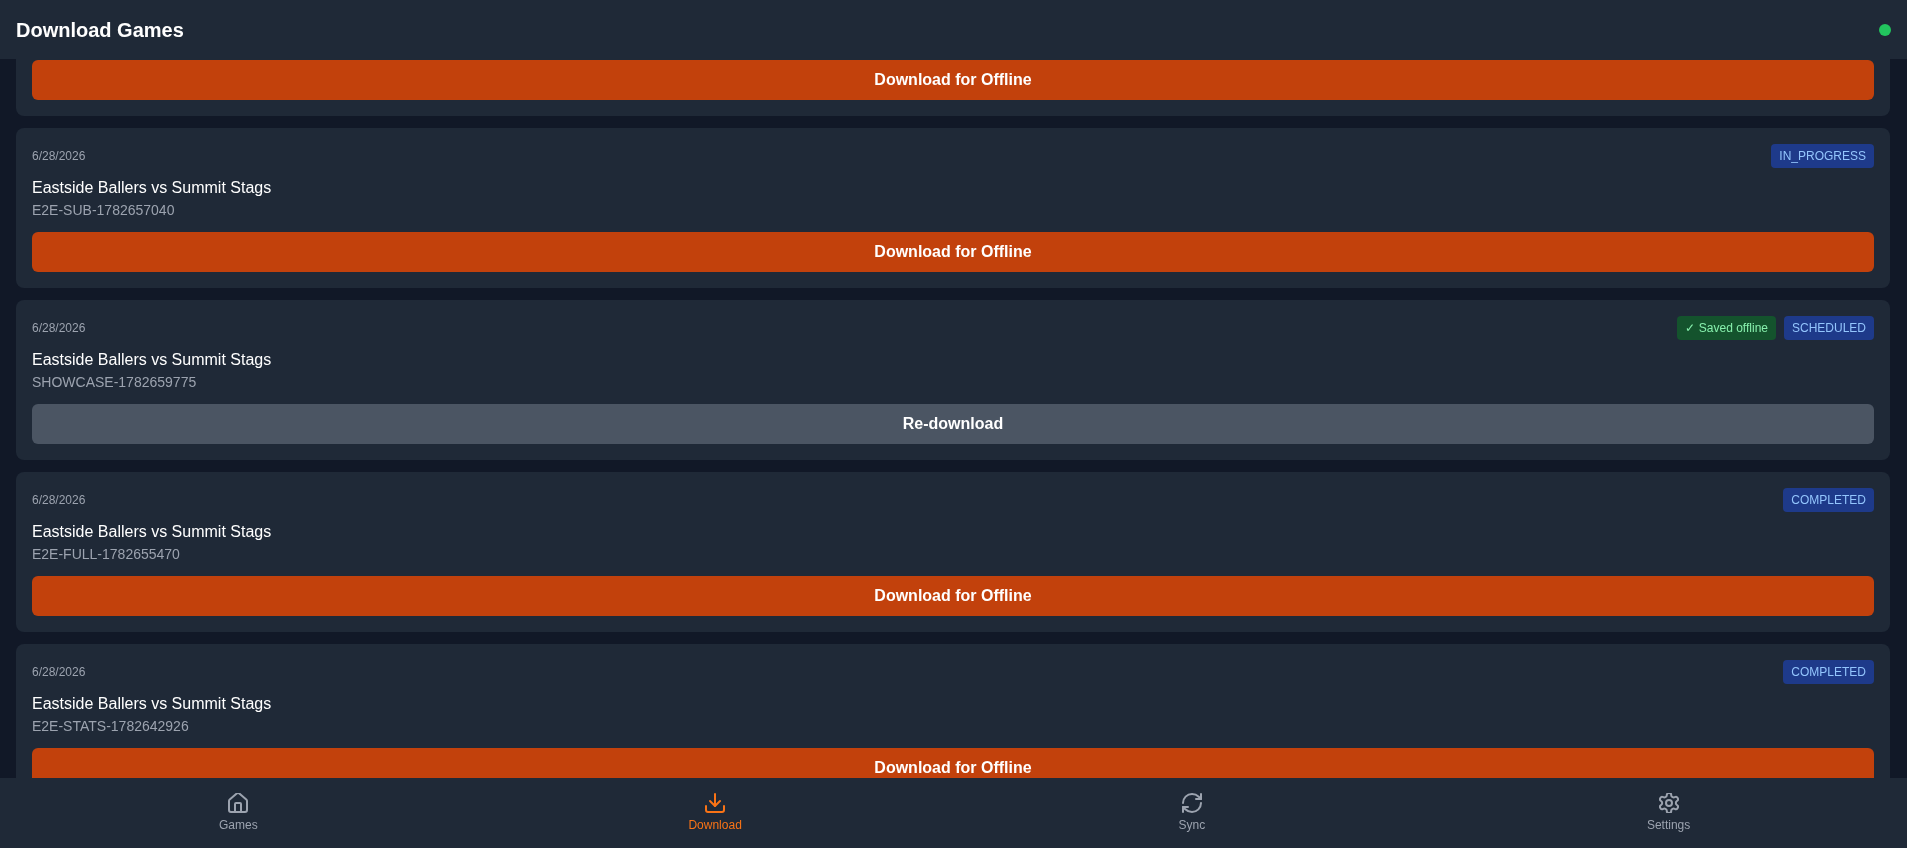 Image resolution: width=1907 pixels, height=848 pixels. I want to click on nav-tab: Games, so click(238, 813).